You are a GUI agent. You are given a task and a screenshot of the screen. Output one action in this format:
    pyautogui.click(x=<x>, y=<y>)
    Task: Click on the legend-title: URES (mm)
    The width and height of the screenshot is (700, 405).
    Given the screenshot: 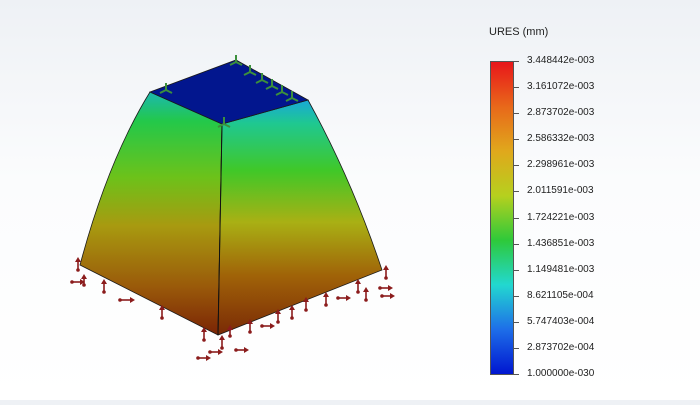 What is the action you would take?
    pyautogui.click(x=519, y=32)
    